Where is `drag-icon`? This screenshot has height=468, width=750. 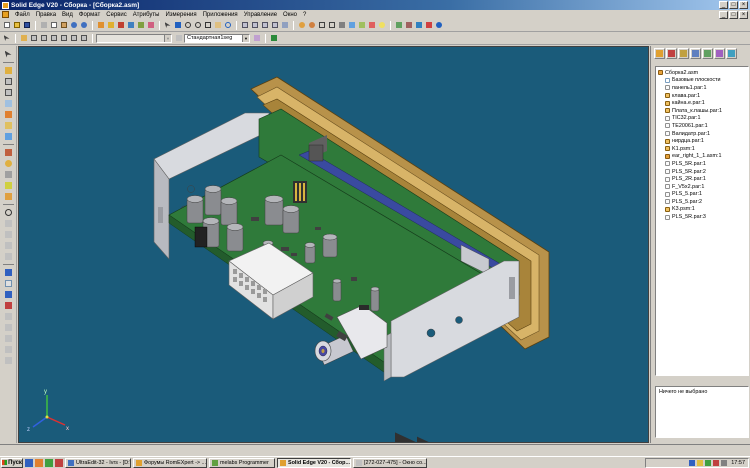
drag-icon is located at coordinates (8, 174).